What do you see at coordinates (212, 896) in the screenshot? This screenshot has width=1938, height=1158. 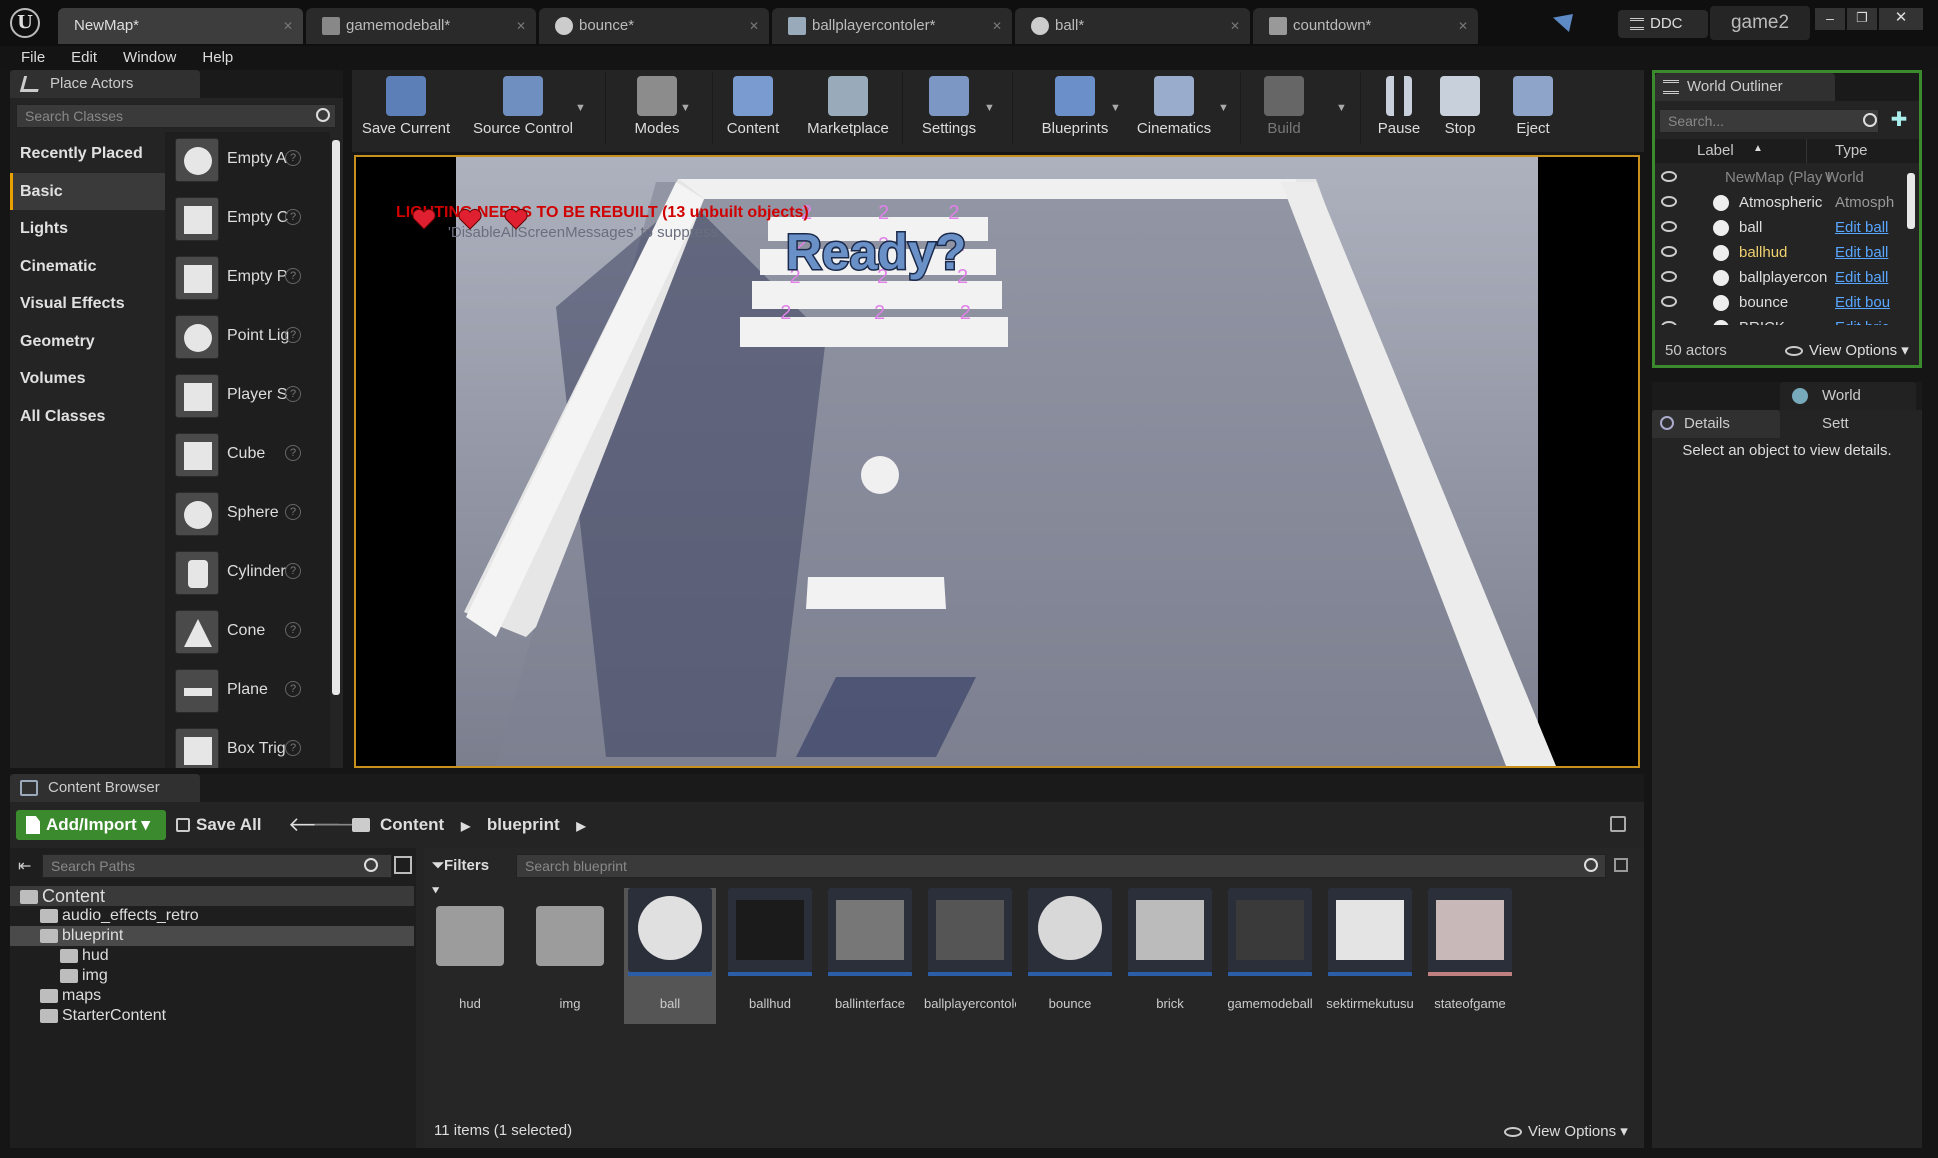 I see `folder-content: Content` at bounding box center [212, 896].